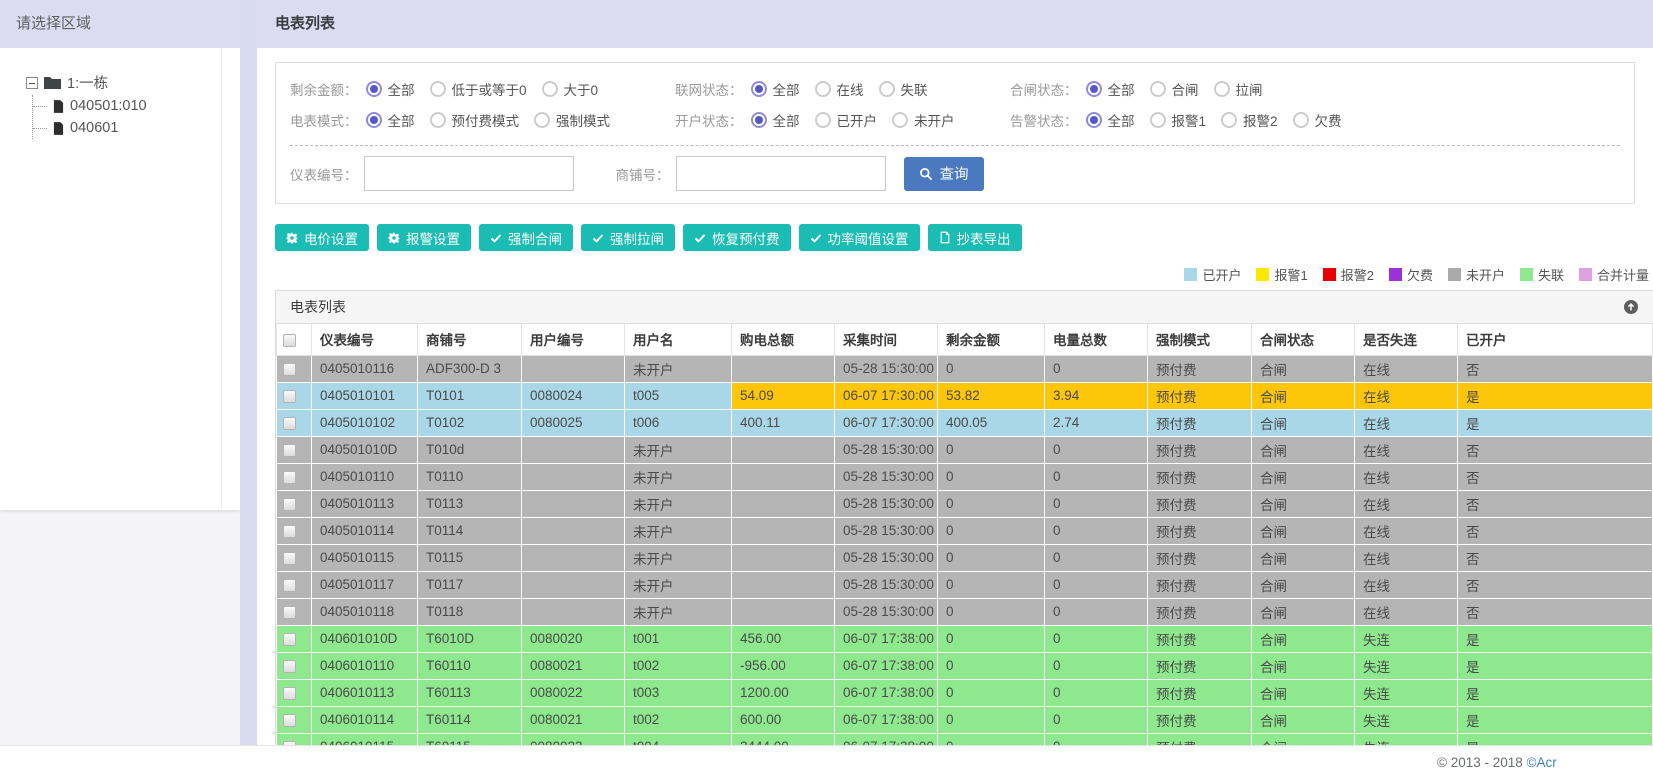 The height and width of the screenshot is (784, 1653). Describe the element at coordinates (1542, 762) in the screenshot. I see `copyright-link: ©Acr` at that location.